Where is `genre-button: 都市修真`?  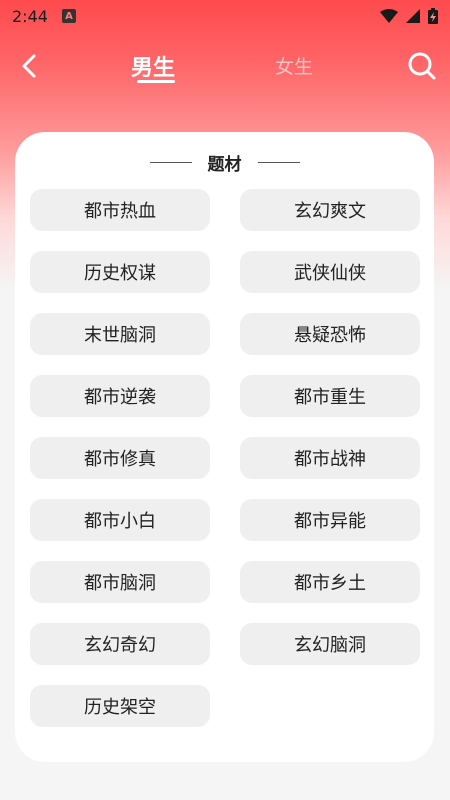
genre-button: 都市修真 is located at coordinates (120, 458).